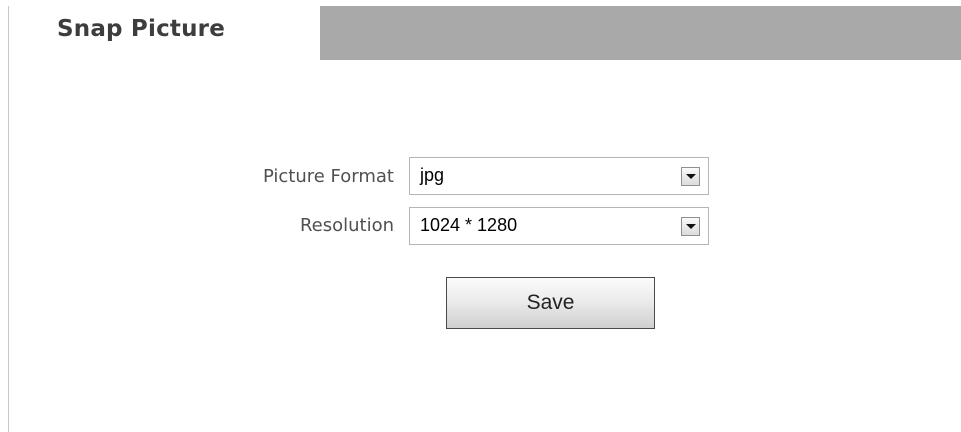 The width and height of the screenshot is (961, 432). I want to click on resolution-label: Resolution, so click(346, 225).